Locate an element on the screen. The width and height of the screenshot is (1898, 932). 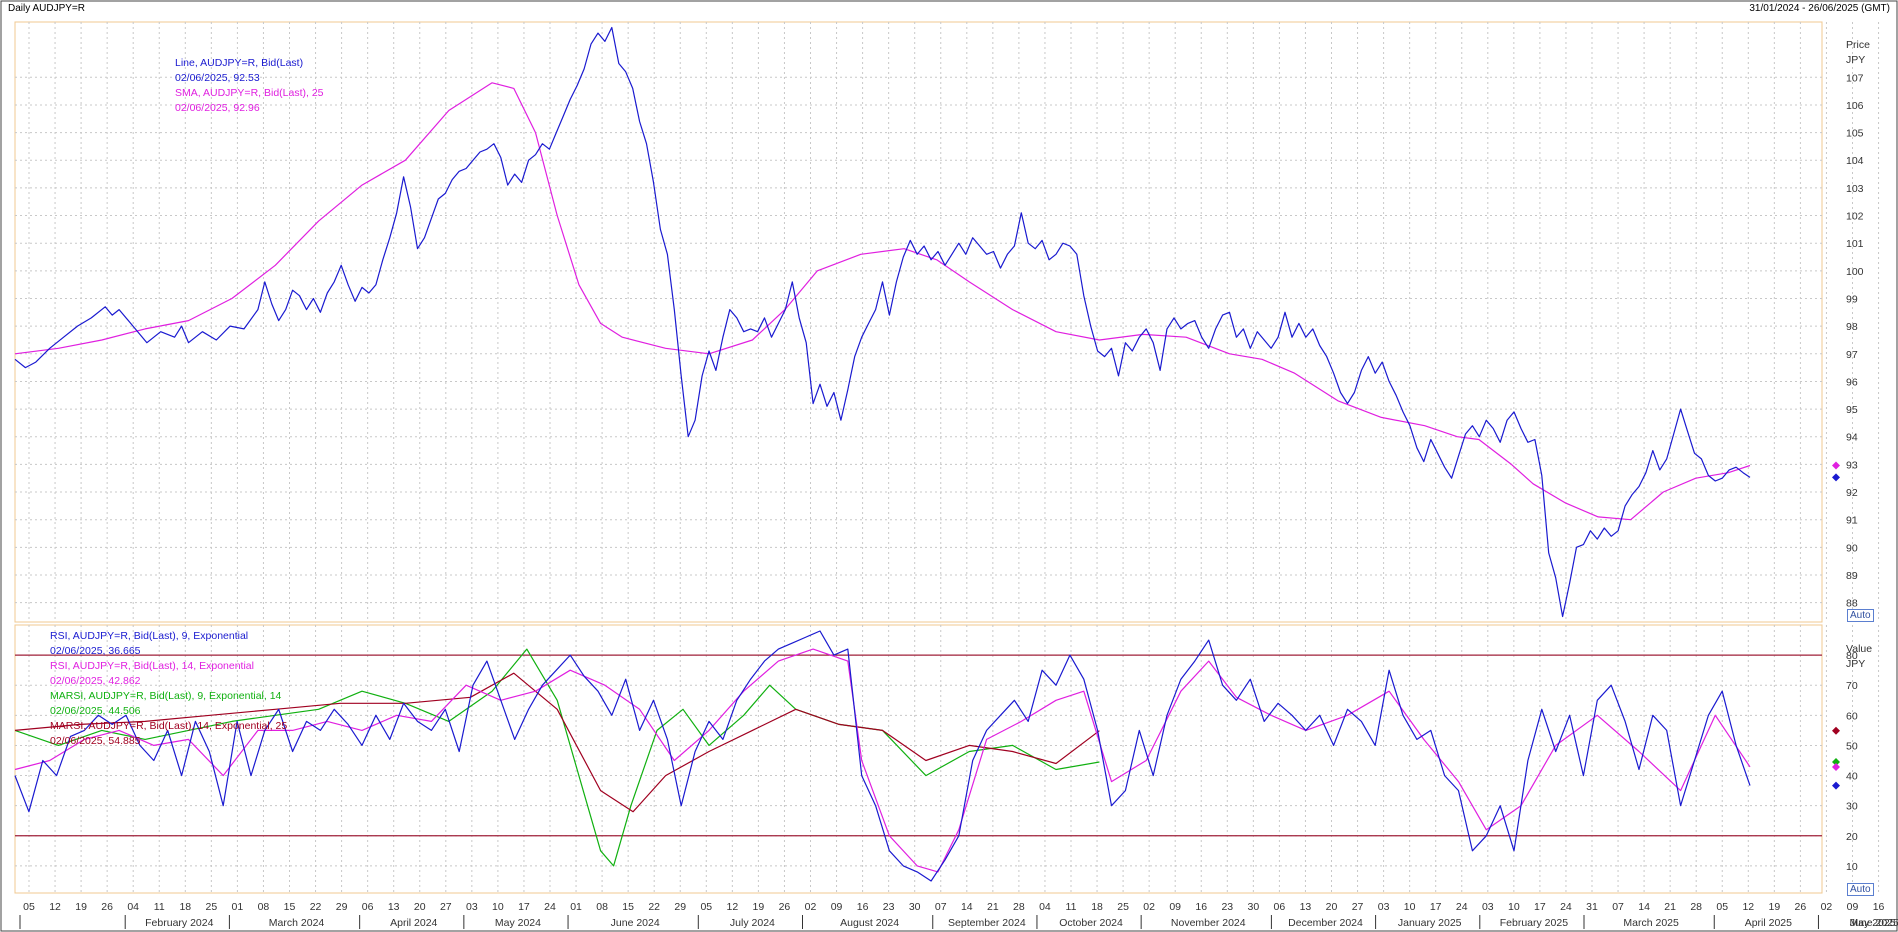
x-day-tick-label: 05 is located at coordinates (706, 907).